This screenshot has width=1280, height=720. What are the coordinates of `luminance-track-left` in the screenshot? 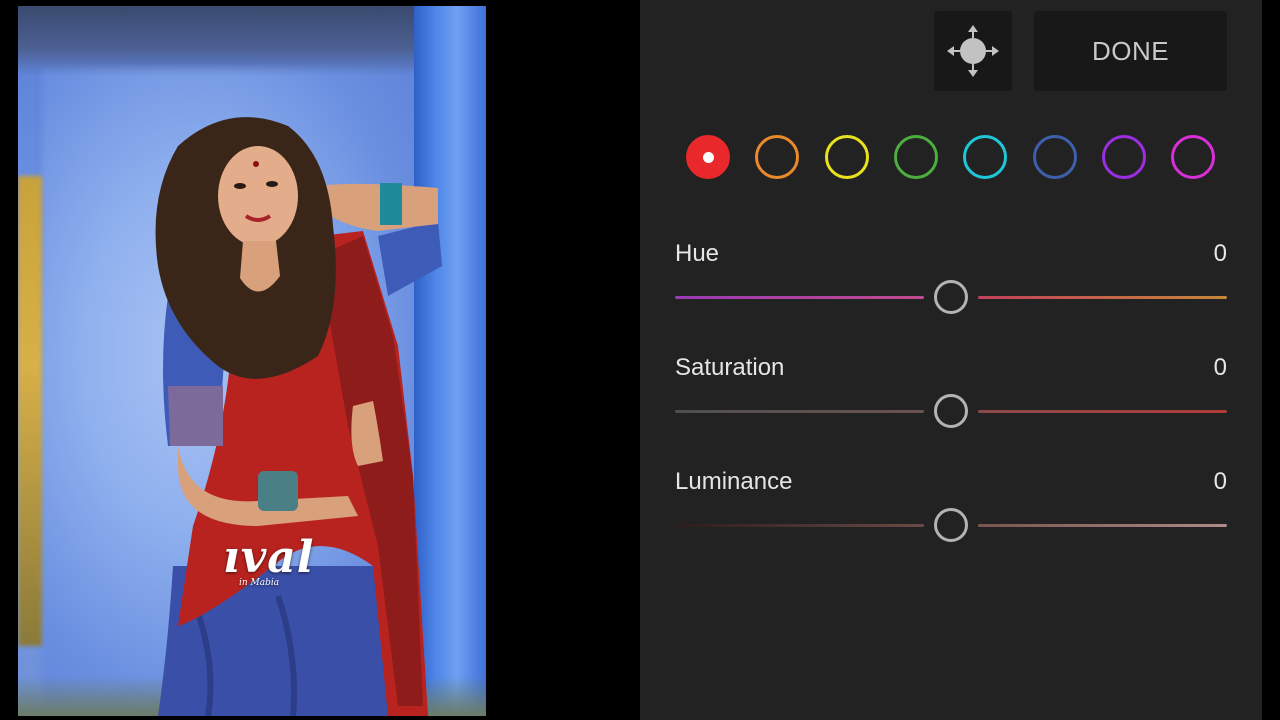 It's located at (799, 525).